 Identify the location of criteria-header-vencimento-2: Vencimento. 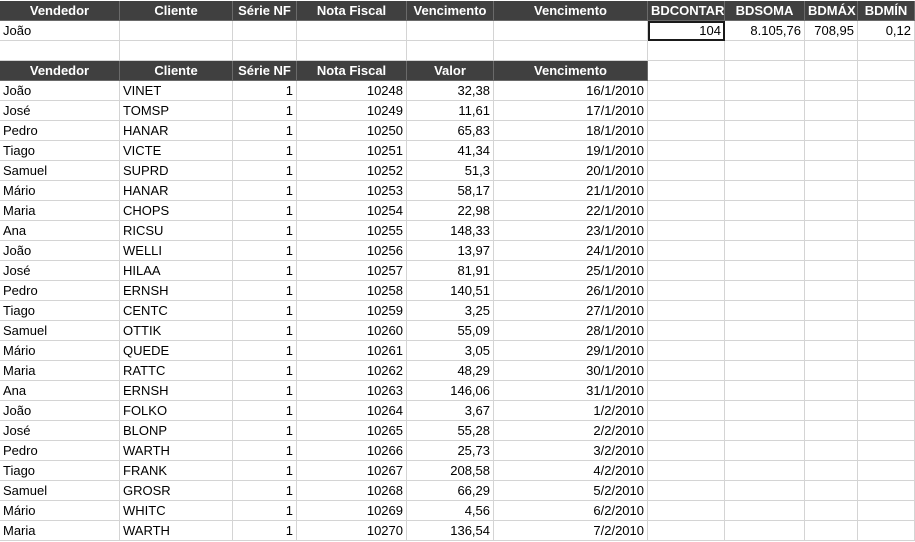
(571, 11).